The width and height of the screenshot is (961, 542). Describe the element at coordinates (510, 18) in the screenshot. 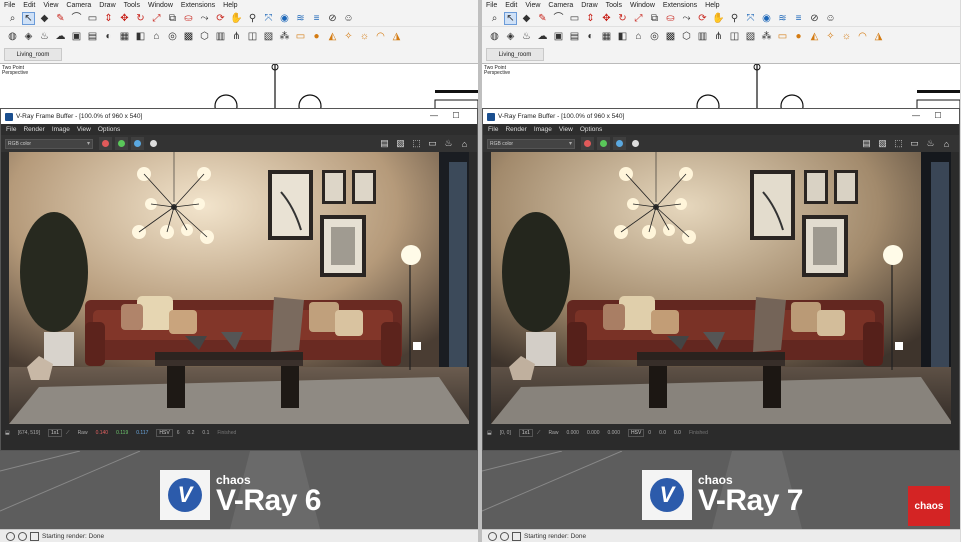

I see `select-arrow-icon: ↖` at that location.